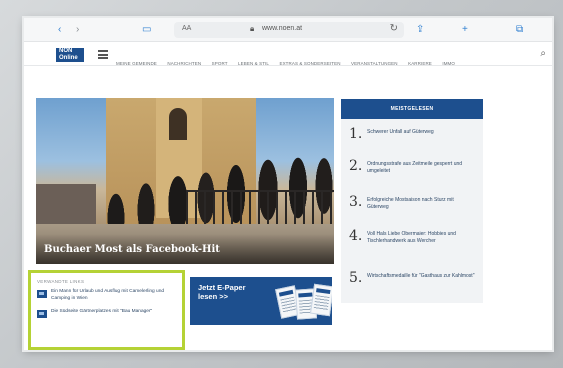  Describe the element at coordinates (77, 30) in the screenshot. I see `forward-icon: ›` at that location.